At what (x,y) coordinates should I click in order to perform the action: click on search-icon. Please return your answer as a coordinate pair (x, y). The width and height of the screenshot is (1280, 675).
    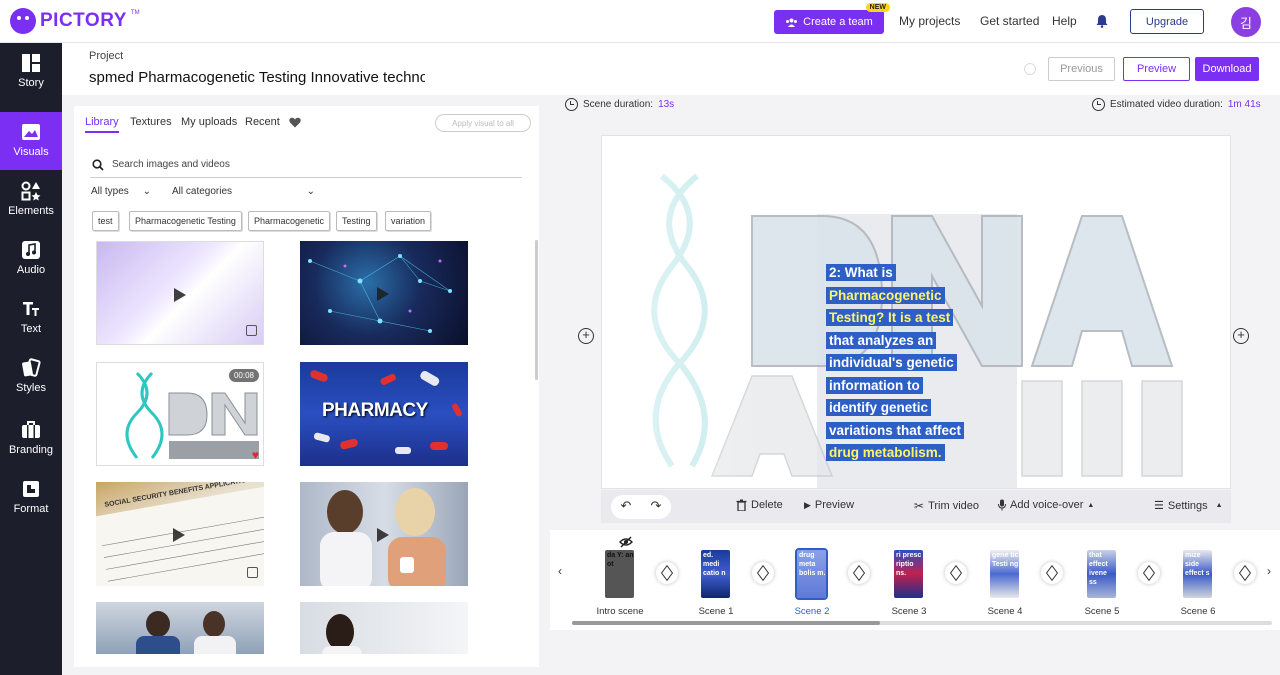
    Looking at the image, I should click on (98, 164).